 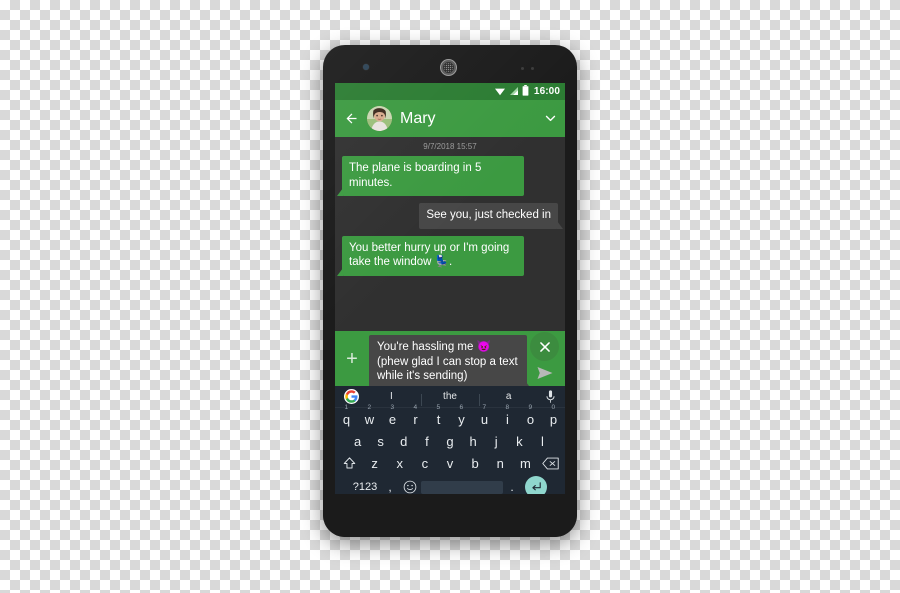 What do you see at coordinates (374, 463) in the screenshot?
I see `key-z: z` at bounding box center [374, 463].